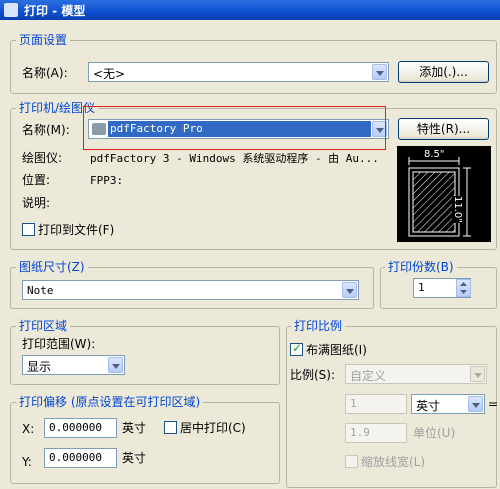  What do you see at coordinates (448, 404) in the screenshot?
I see `unit1-dropdown: 英寸` at bounding box center [448, 404].